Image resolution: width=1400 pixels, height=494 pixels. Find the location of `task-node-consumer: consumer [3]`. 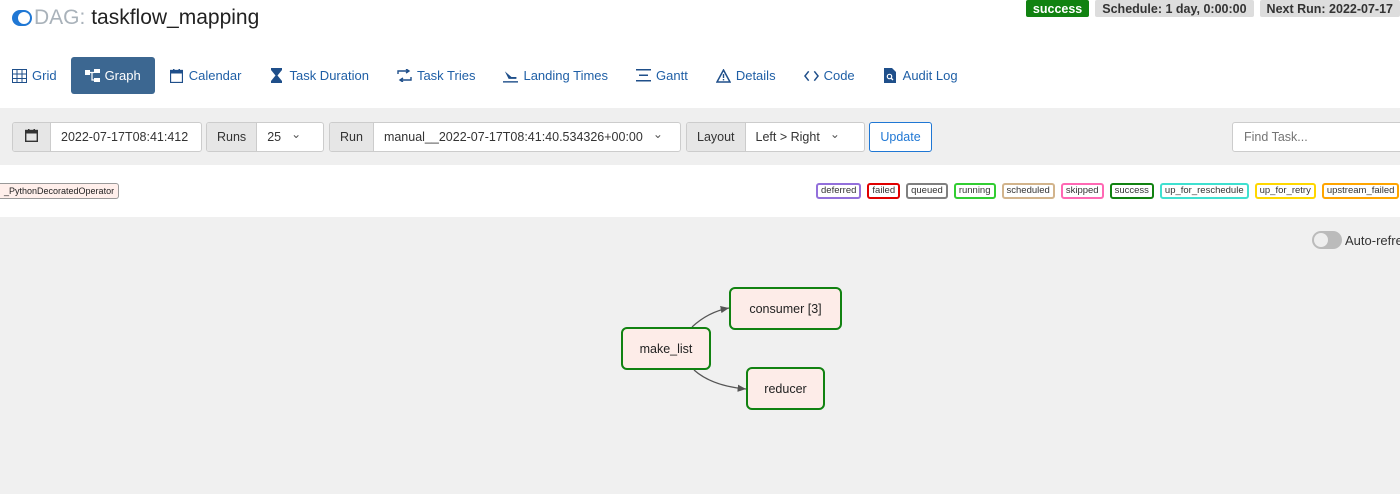

task-node-consumer: consumer [3] is located at coordinates (785, 308).